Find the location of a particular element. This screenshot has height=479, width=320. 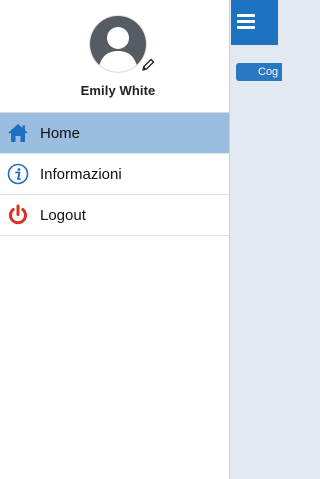

menu-item-label: Home is located at coordinates (60, 133).